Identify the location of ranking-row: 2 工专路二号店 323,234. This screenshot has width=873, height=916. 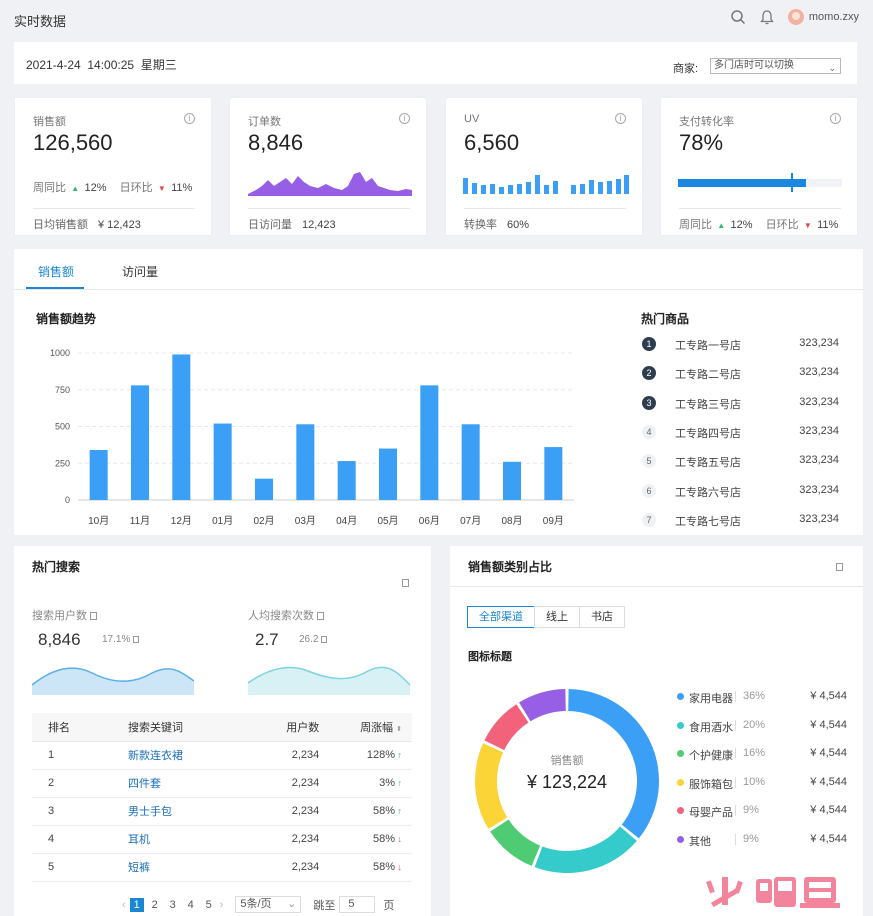
(740, 374).